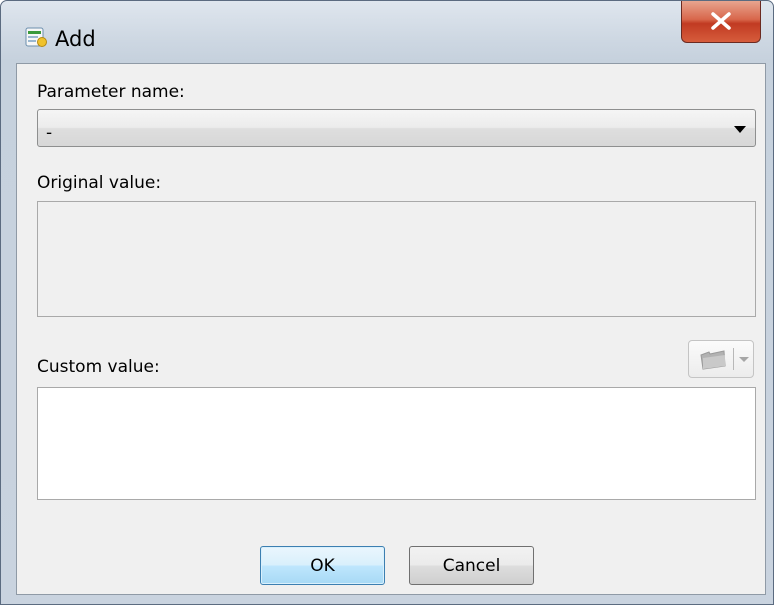 This screenshot has height=605, width=774. What do you see at coordinates (740, 129) in the screenshot?
I see `chevron-down-icon` at bounding box center [740, 129].